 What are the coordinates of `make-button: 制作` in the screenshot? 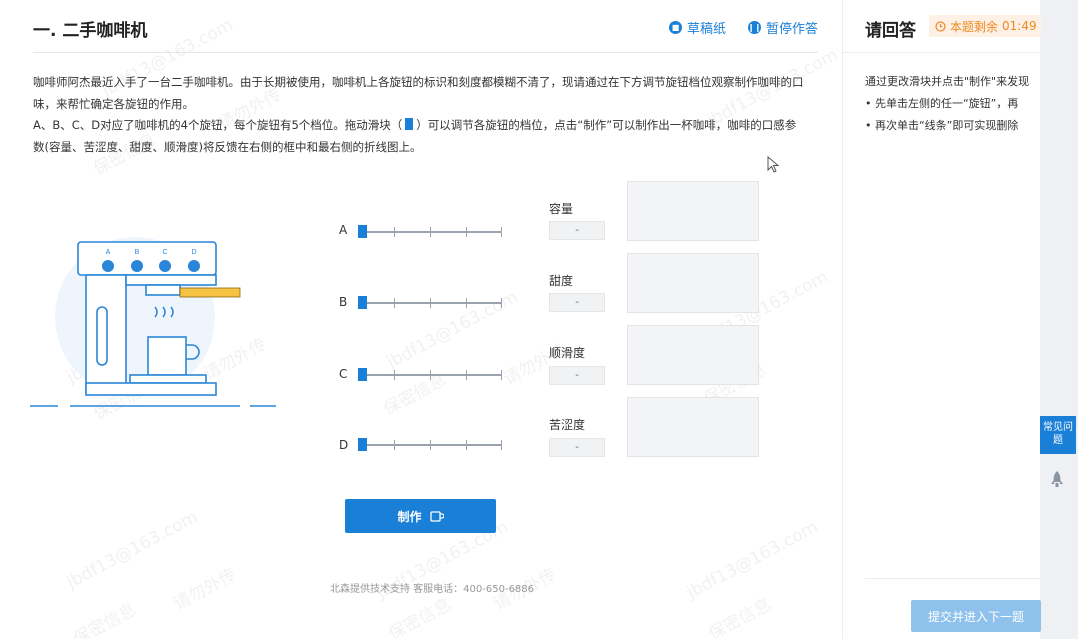 It's located at (420, 516).